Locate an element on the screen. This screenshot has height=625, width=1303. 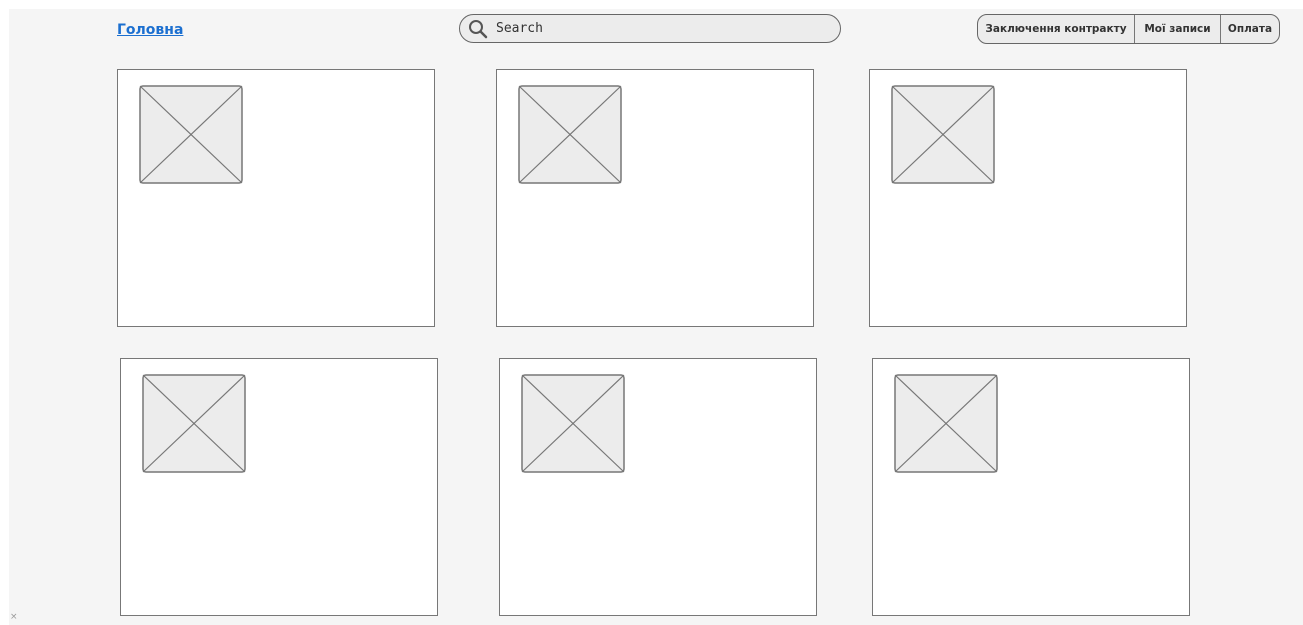
menu-payment-button: Оплата is located at coordinates (1249, 29).